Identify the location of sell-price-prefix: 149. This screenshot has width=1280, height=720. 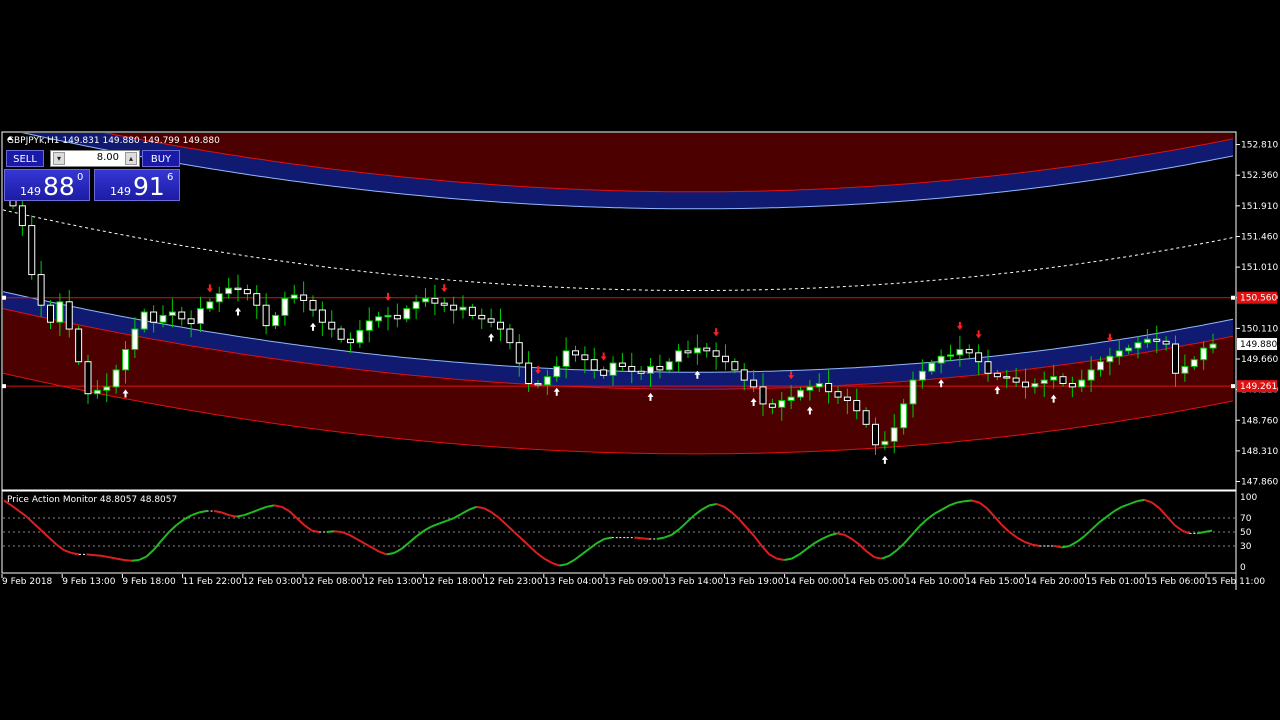
(30, 191).